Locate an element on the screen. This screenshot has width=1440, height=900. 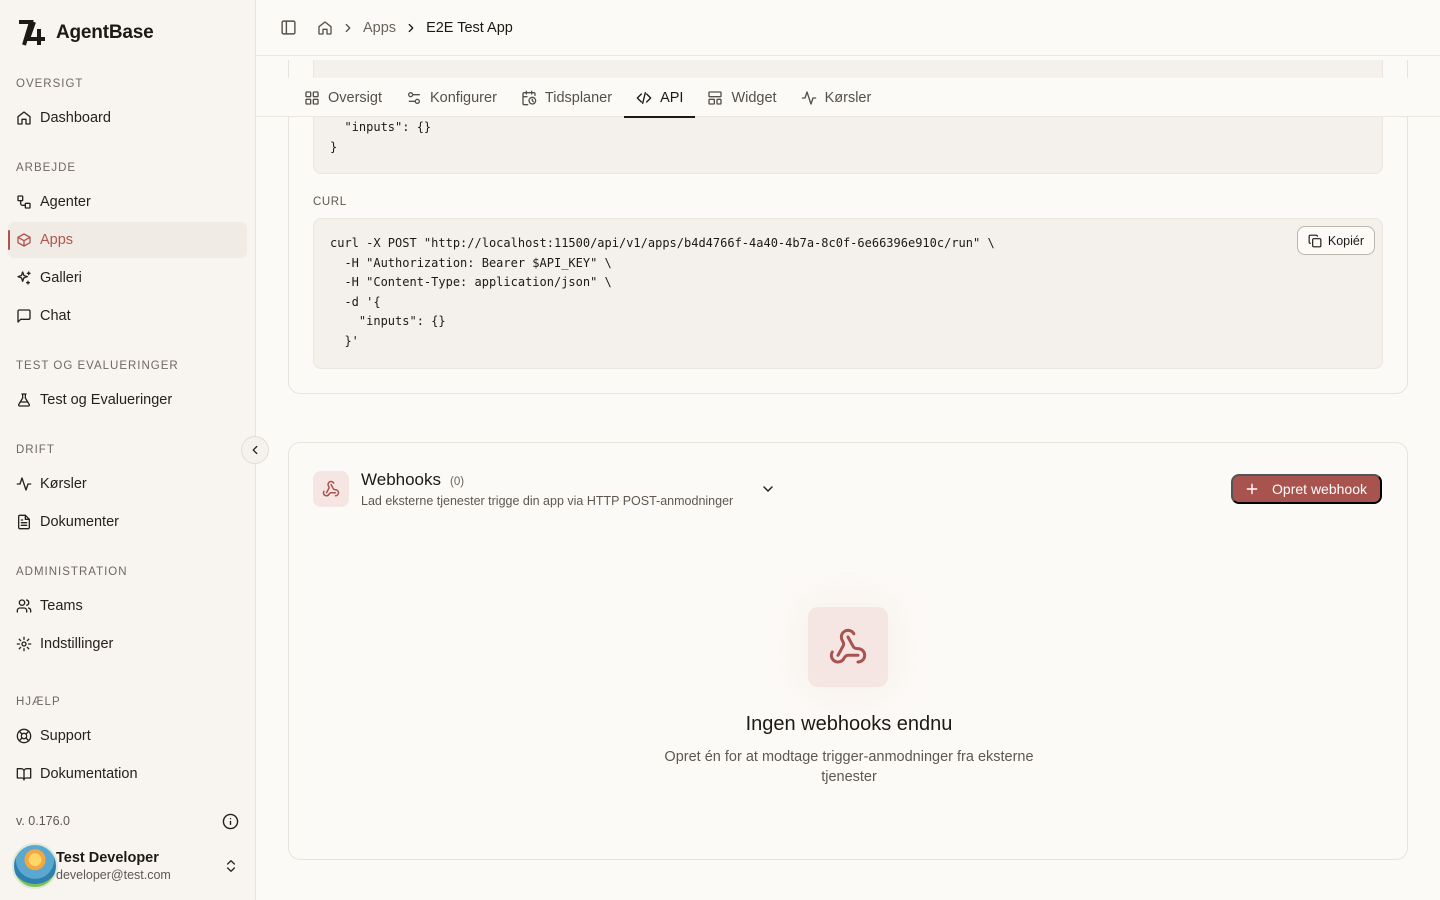
sidebar-item-label: Agenter is located at coordinates (65, 202).